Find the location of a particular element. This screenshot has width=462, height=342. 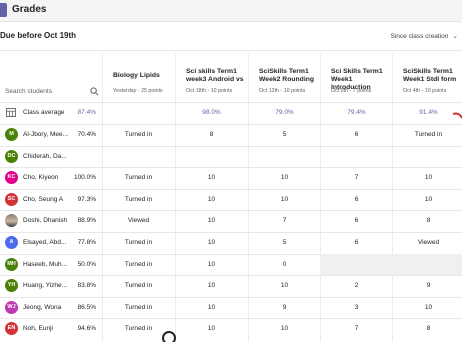

student-percent: 88.9% is located at coordinates (86, 220).